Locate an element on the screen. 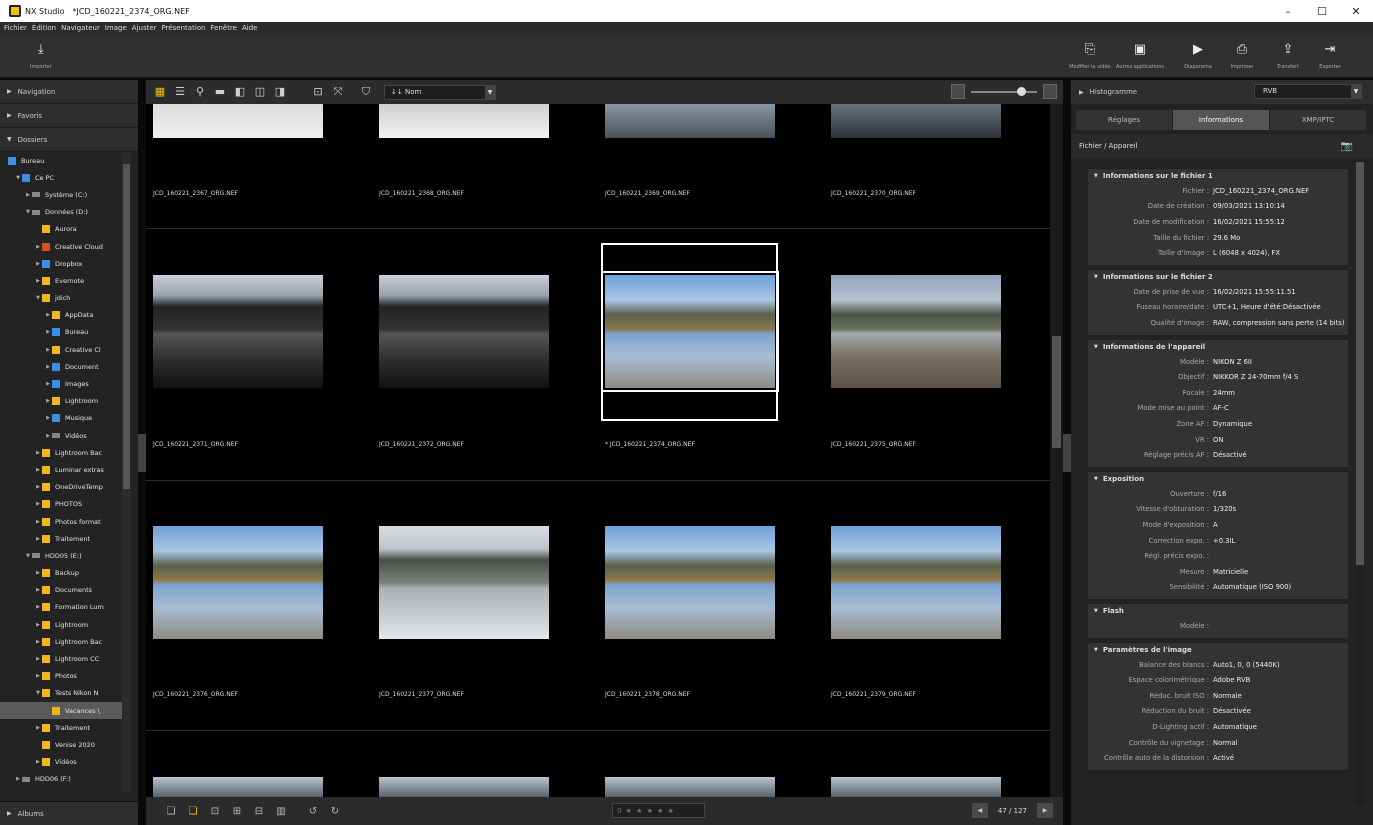  histogram-small-icon: ▥ is located at coordinates (281, 811).